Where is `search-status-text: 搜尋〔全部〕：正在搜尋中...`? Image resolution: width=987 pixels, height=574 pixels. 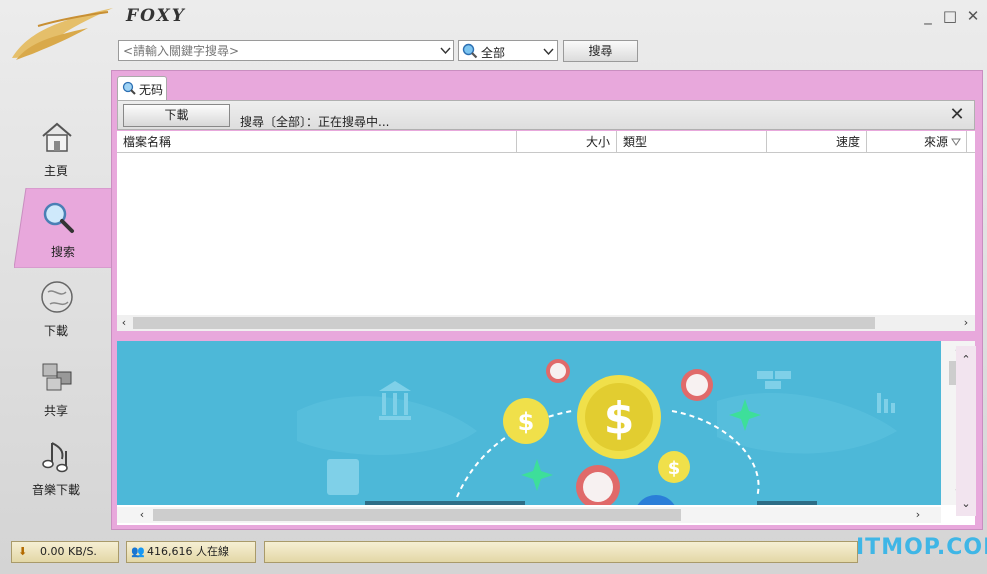
search-status-text: 搜尋〔全部〕：正在搜尋中... is located at coordinates (315, 122).